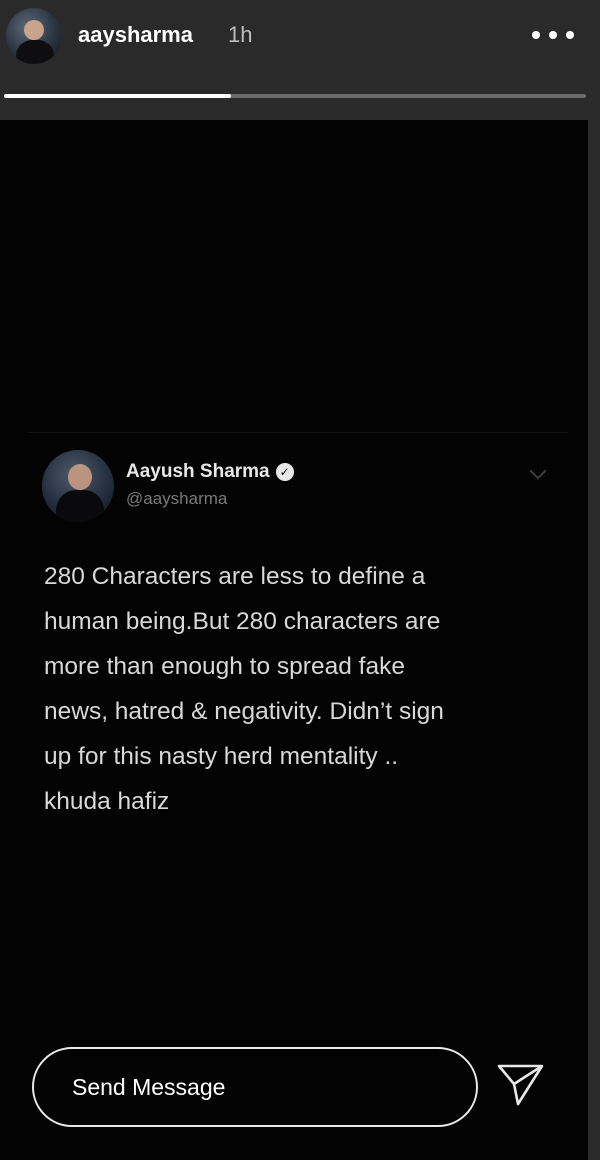  Describe the element at coordinates (240, 34) in the screenshot. I see `story-timestamp: 1h` at that location.